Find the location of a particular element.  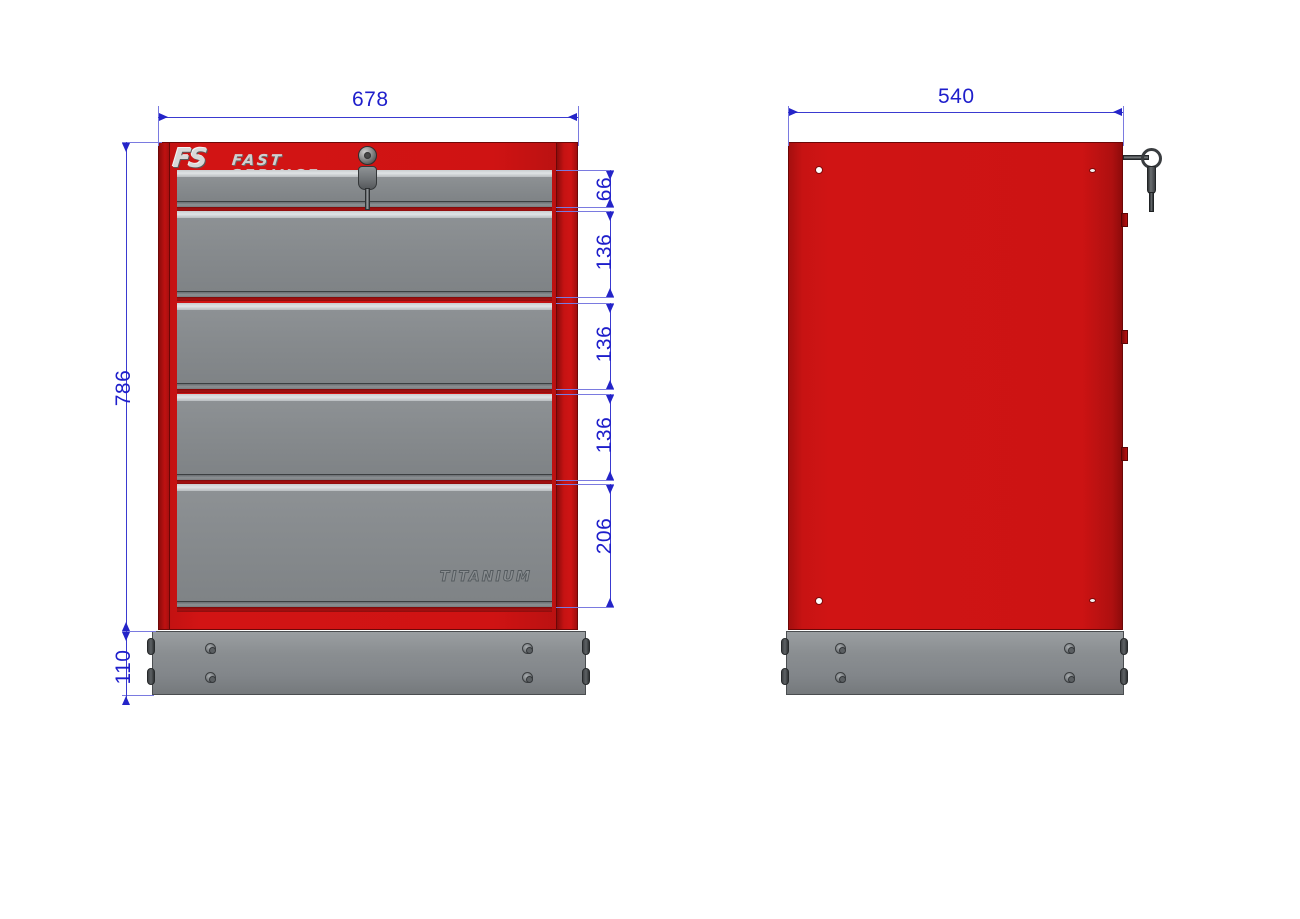

dimension-value-678: 678 is located at coordinates (370, 99).